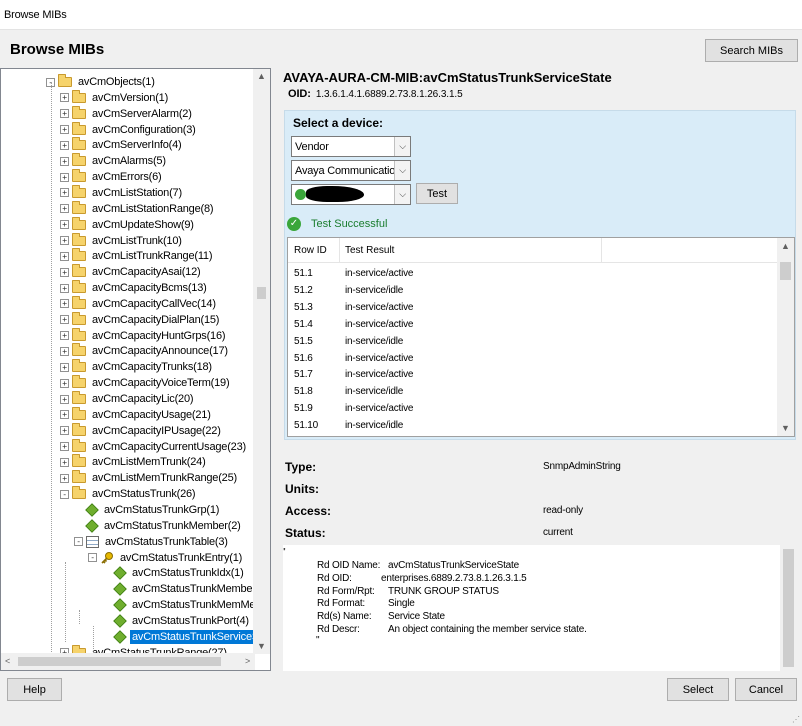 The width and height of the screenshot is (802, 726). I want to click on col-row-id: Row ID, so click(310, 250).